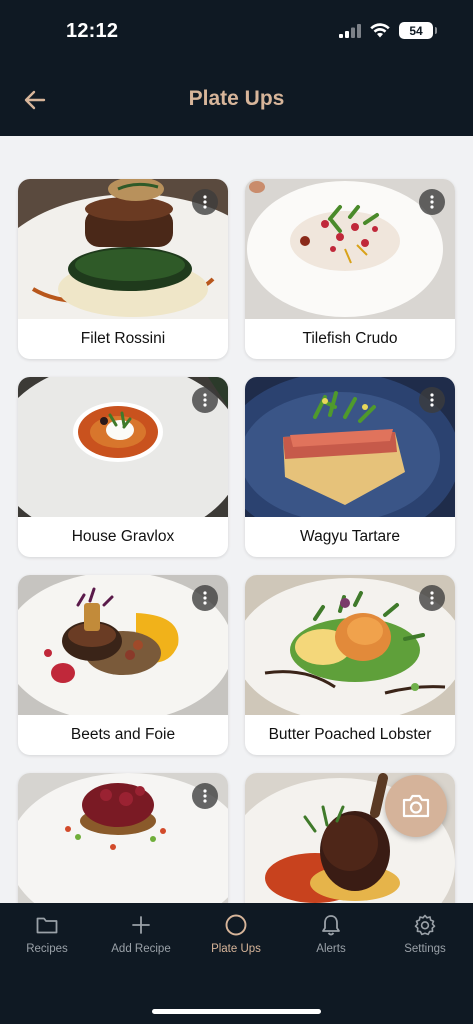 Image resolution: width=473 pixels, height=1024 pixels. I want to click on tab-plate-ups: Plate Ups, so click(236, 934).